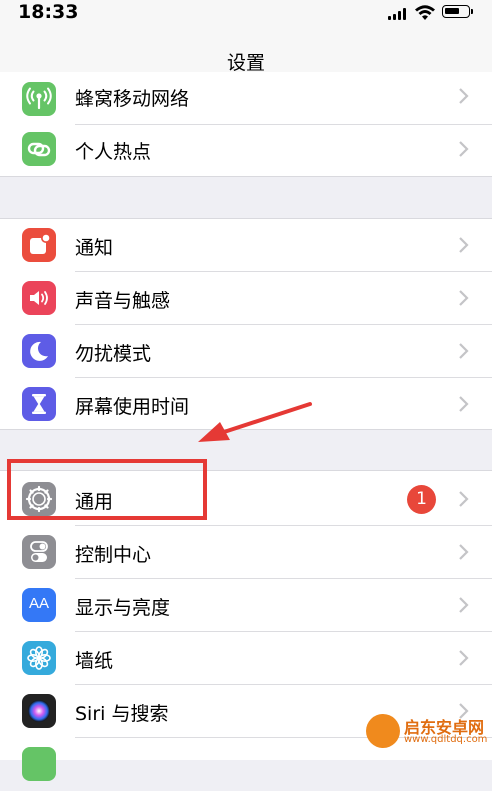 Image resolution: width=492 pixels, height=791 pixels. Describe the element at coordinates (246, 98) in the screenshot. I see `settings-row-cellular: 蜂窝移动网络` at that location.